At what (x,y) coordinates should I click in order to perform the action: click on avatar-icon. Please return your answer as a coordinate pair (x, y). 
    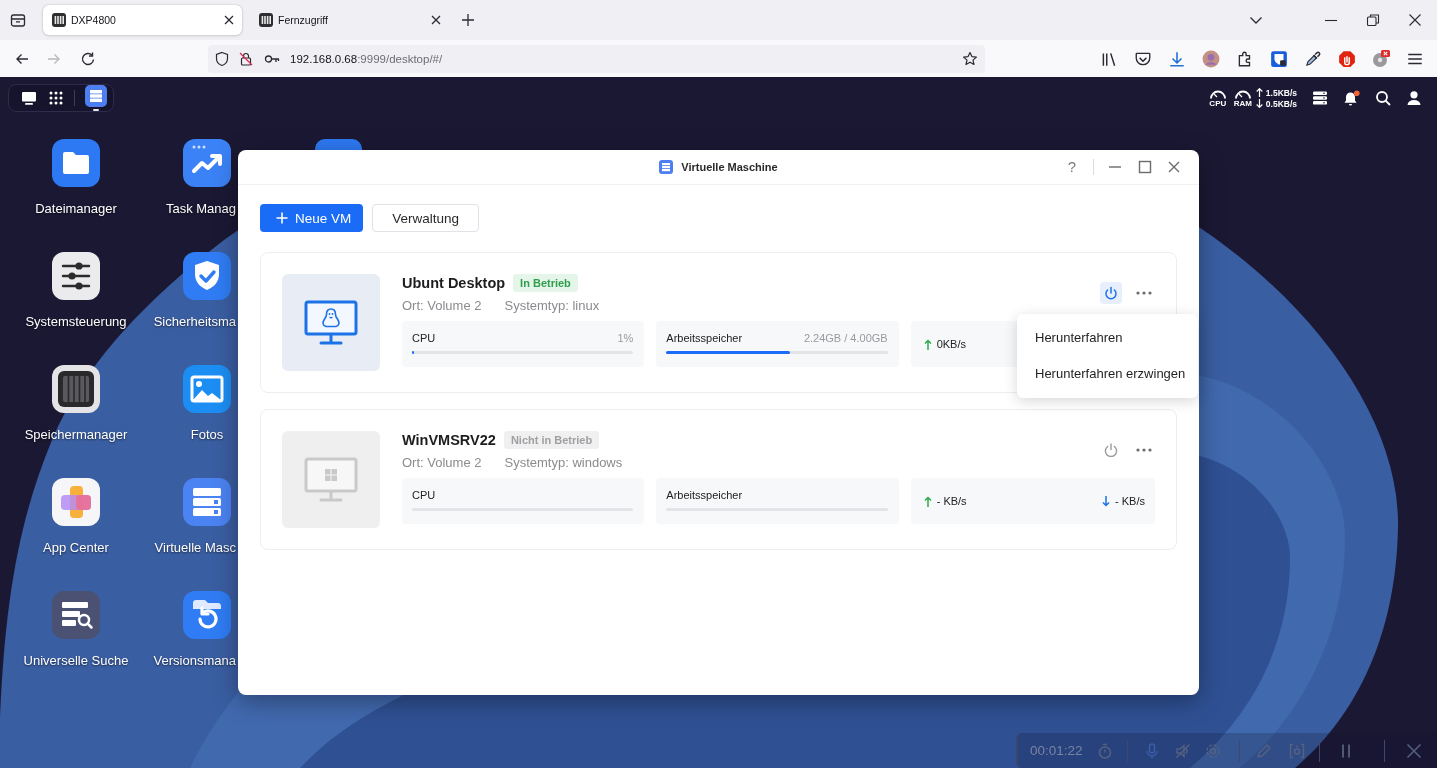
    Looking at the image, I should click on (1211, 58).